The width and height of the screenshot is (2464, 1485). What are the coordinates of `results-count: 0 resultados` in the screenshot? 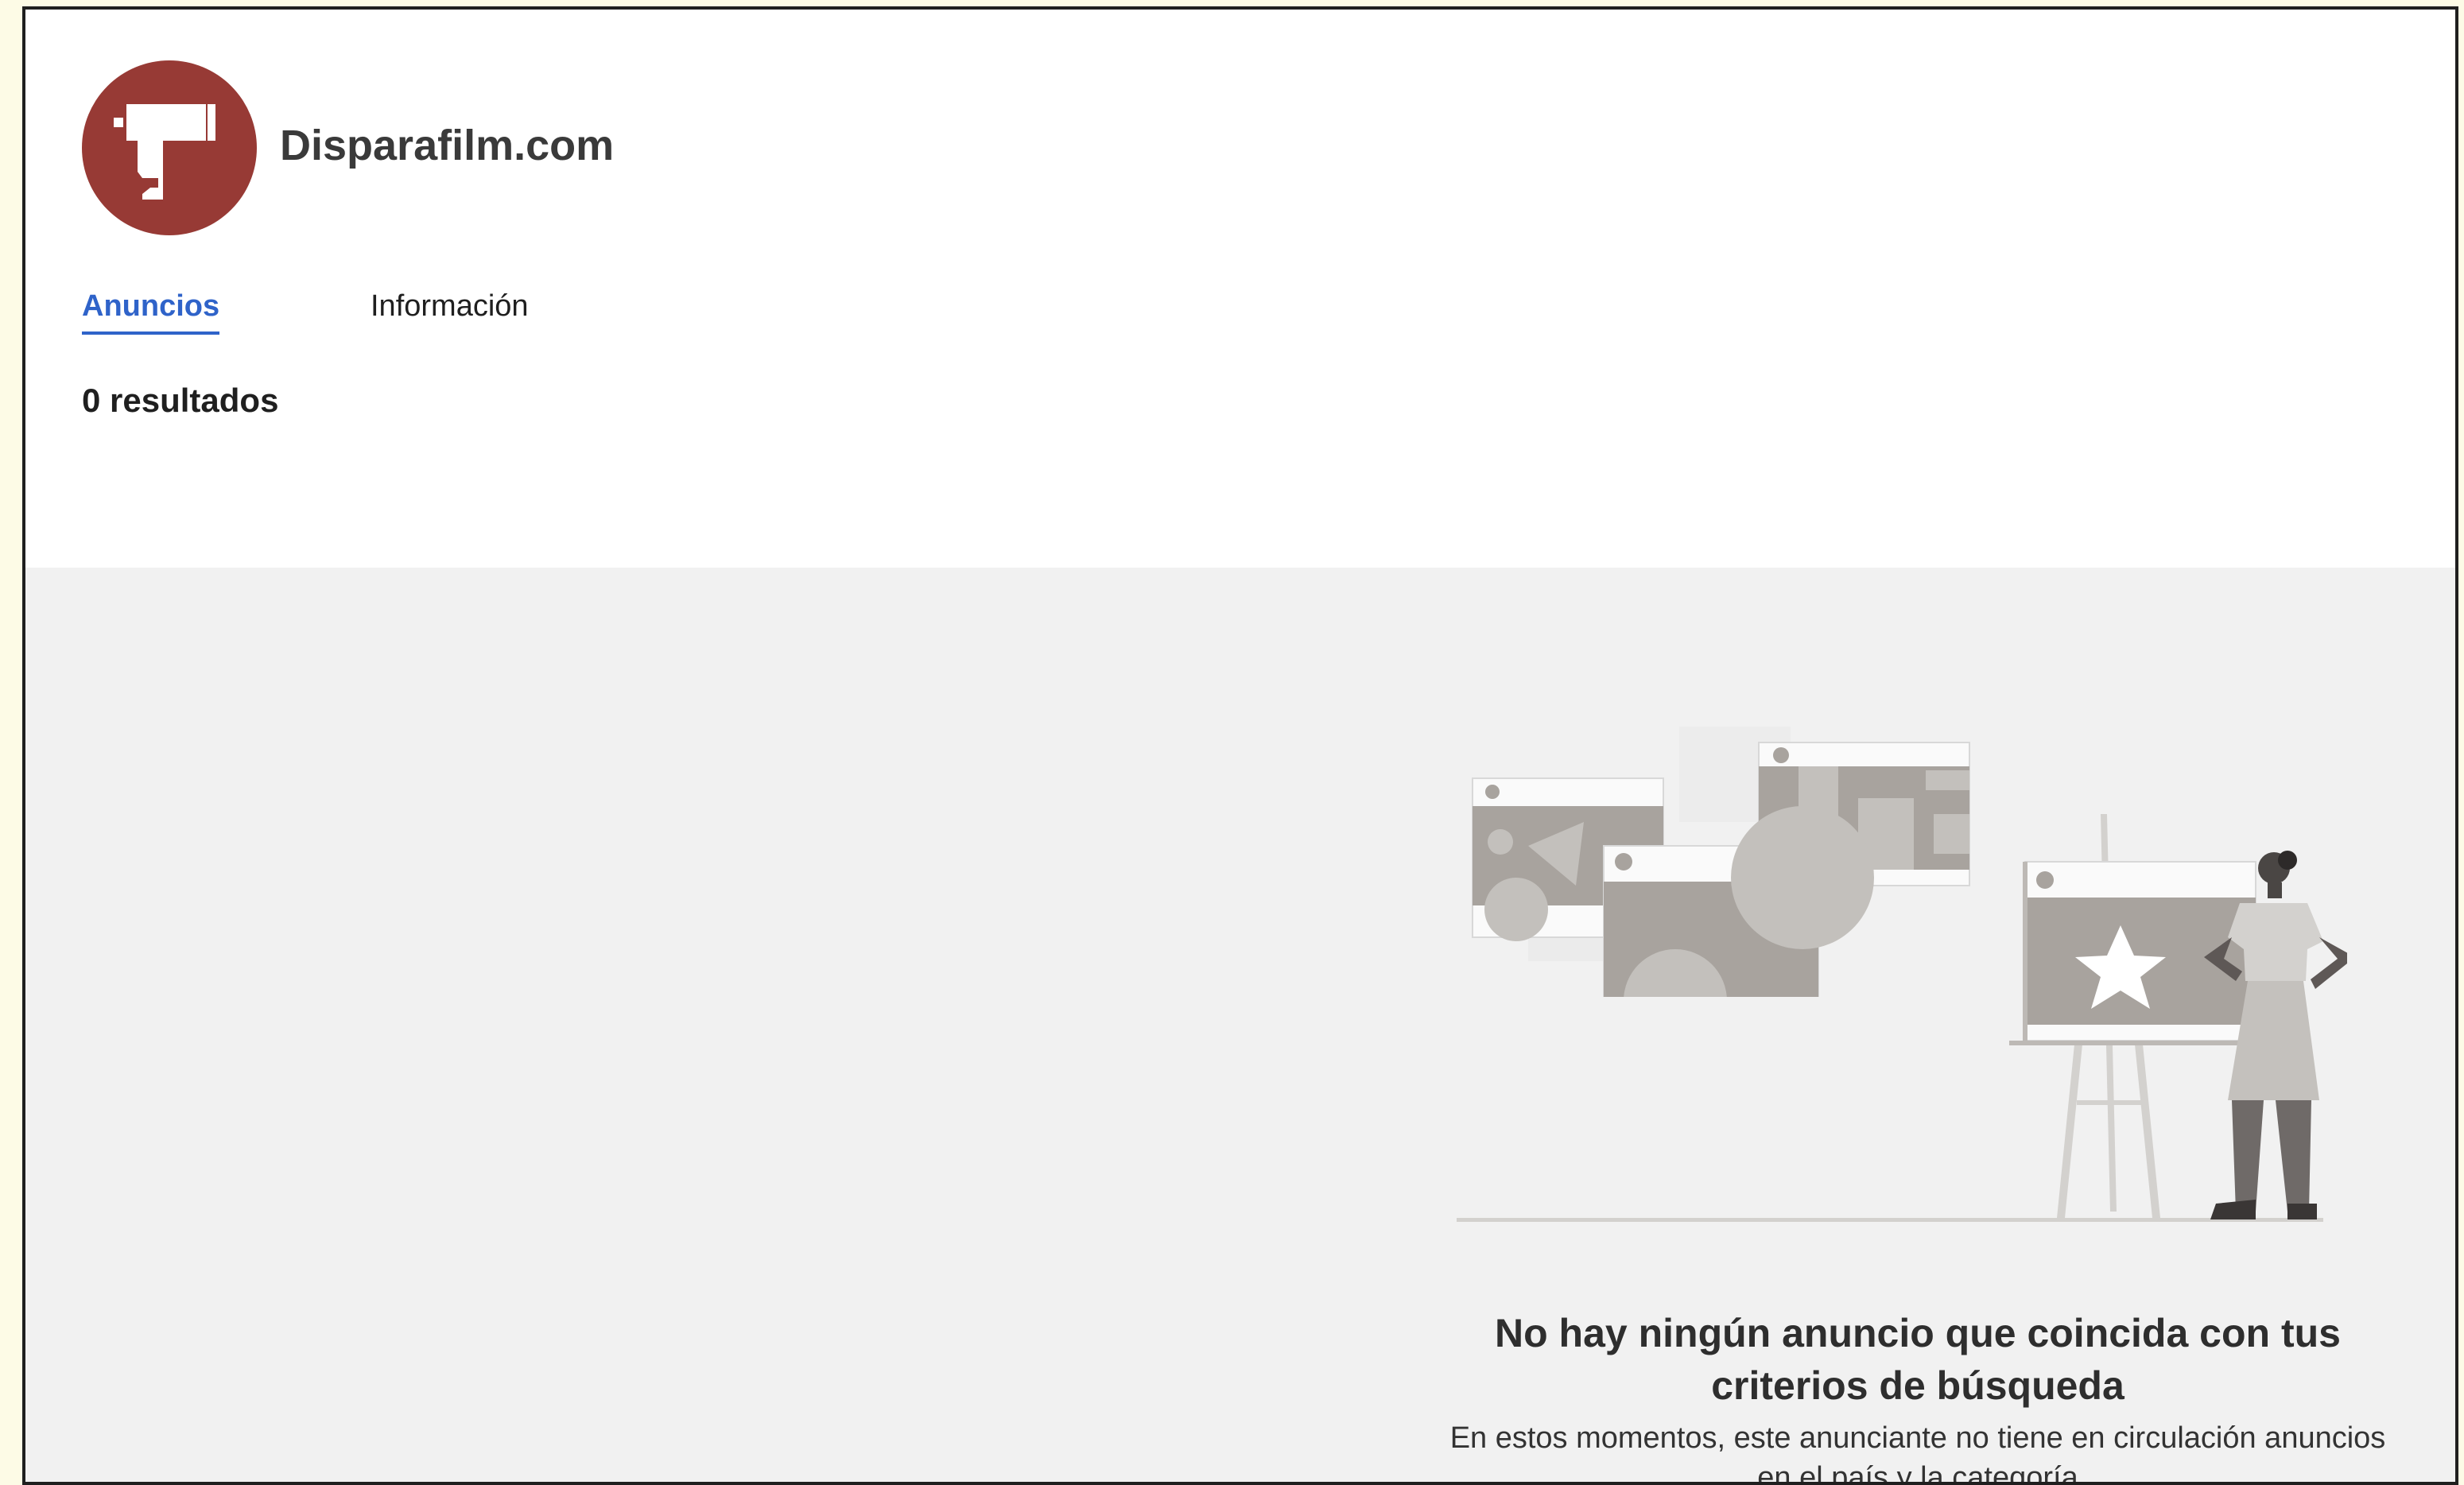 It's located at (180, 400).